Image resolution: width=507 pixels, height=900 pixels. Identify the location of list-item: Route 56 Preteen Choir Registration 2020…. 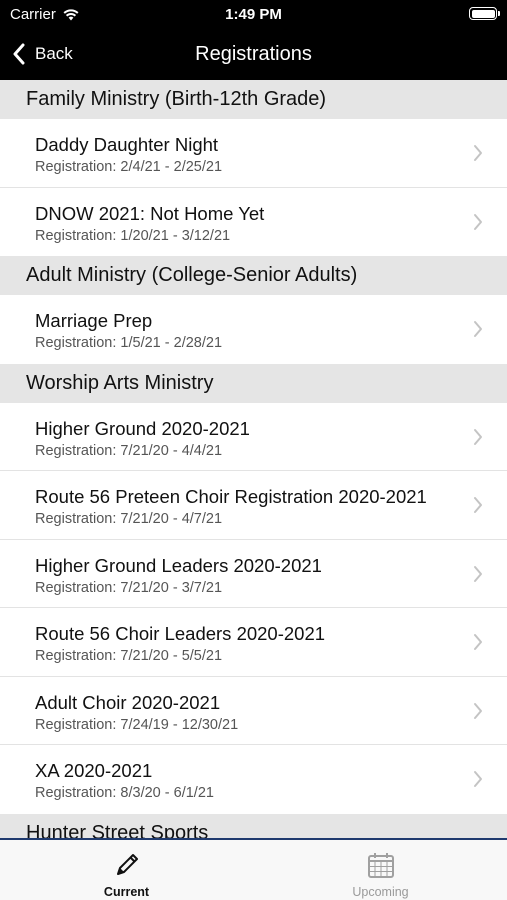
(253, 505).